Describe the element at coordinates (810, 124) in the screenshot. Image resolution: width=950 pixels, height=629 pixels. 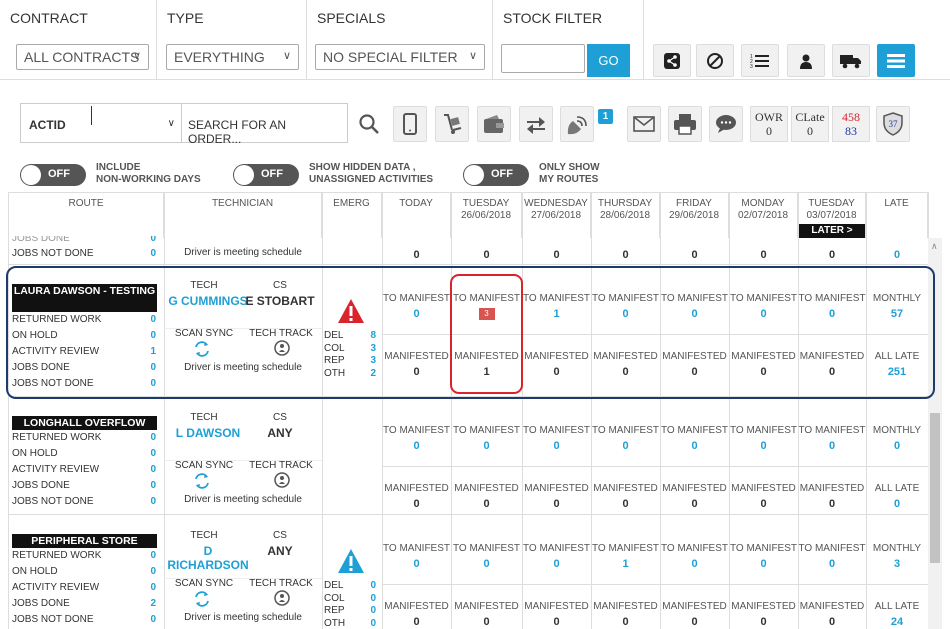
I see `clate-counter: CLate 0` at that location.